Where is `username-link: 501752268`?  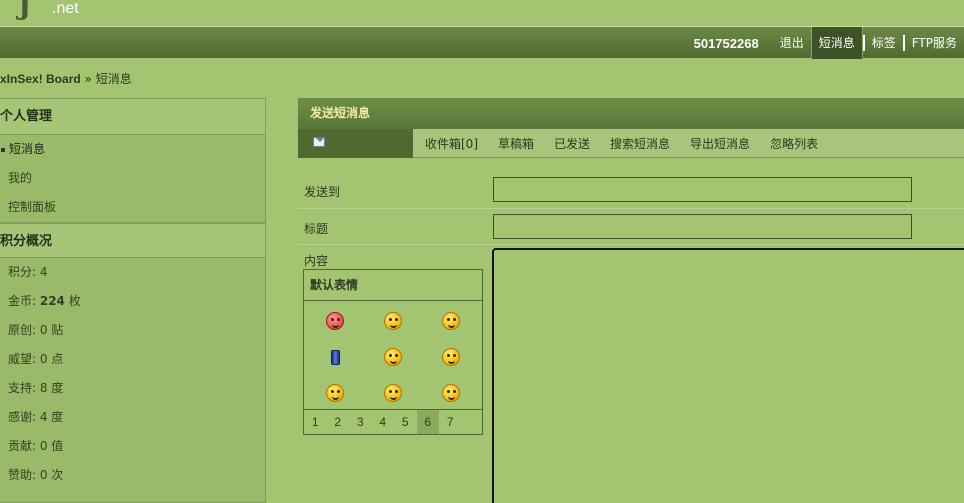 username-link: 501752268 is located at coordinates (728, 43).